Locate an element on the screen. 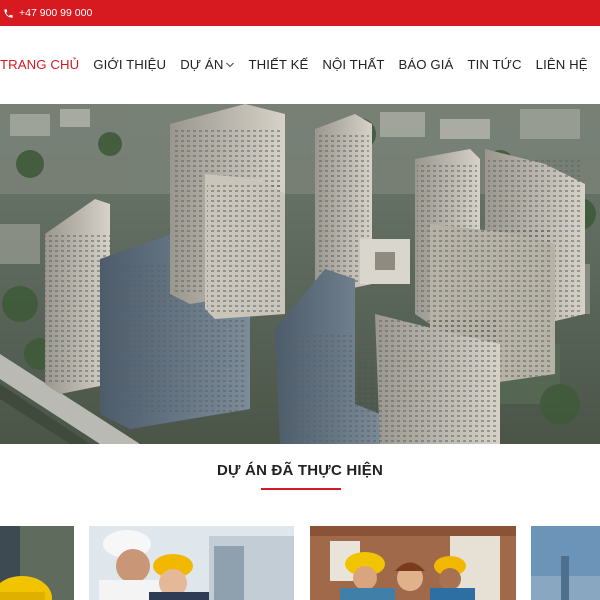 Image resolution: width=600 pixels, height=600 pixels. nav-item-interior: NỘI THẤT is located at coordinates (353, 64).